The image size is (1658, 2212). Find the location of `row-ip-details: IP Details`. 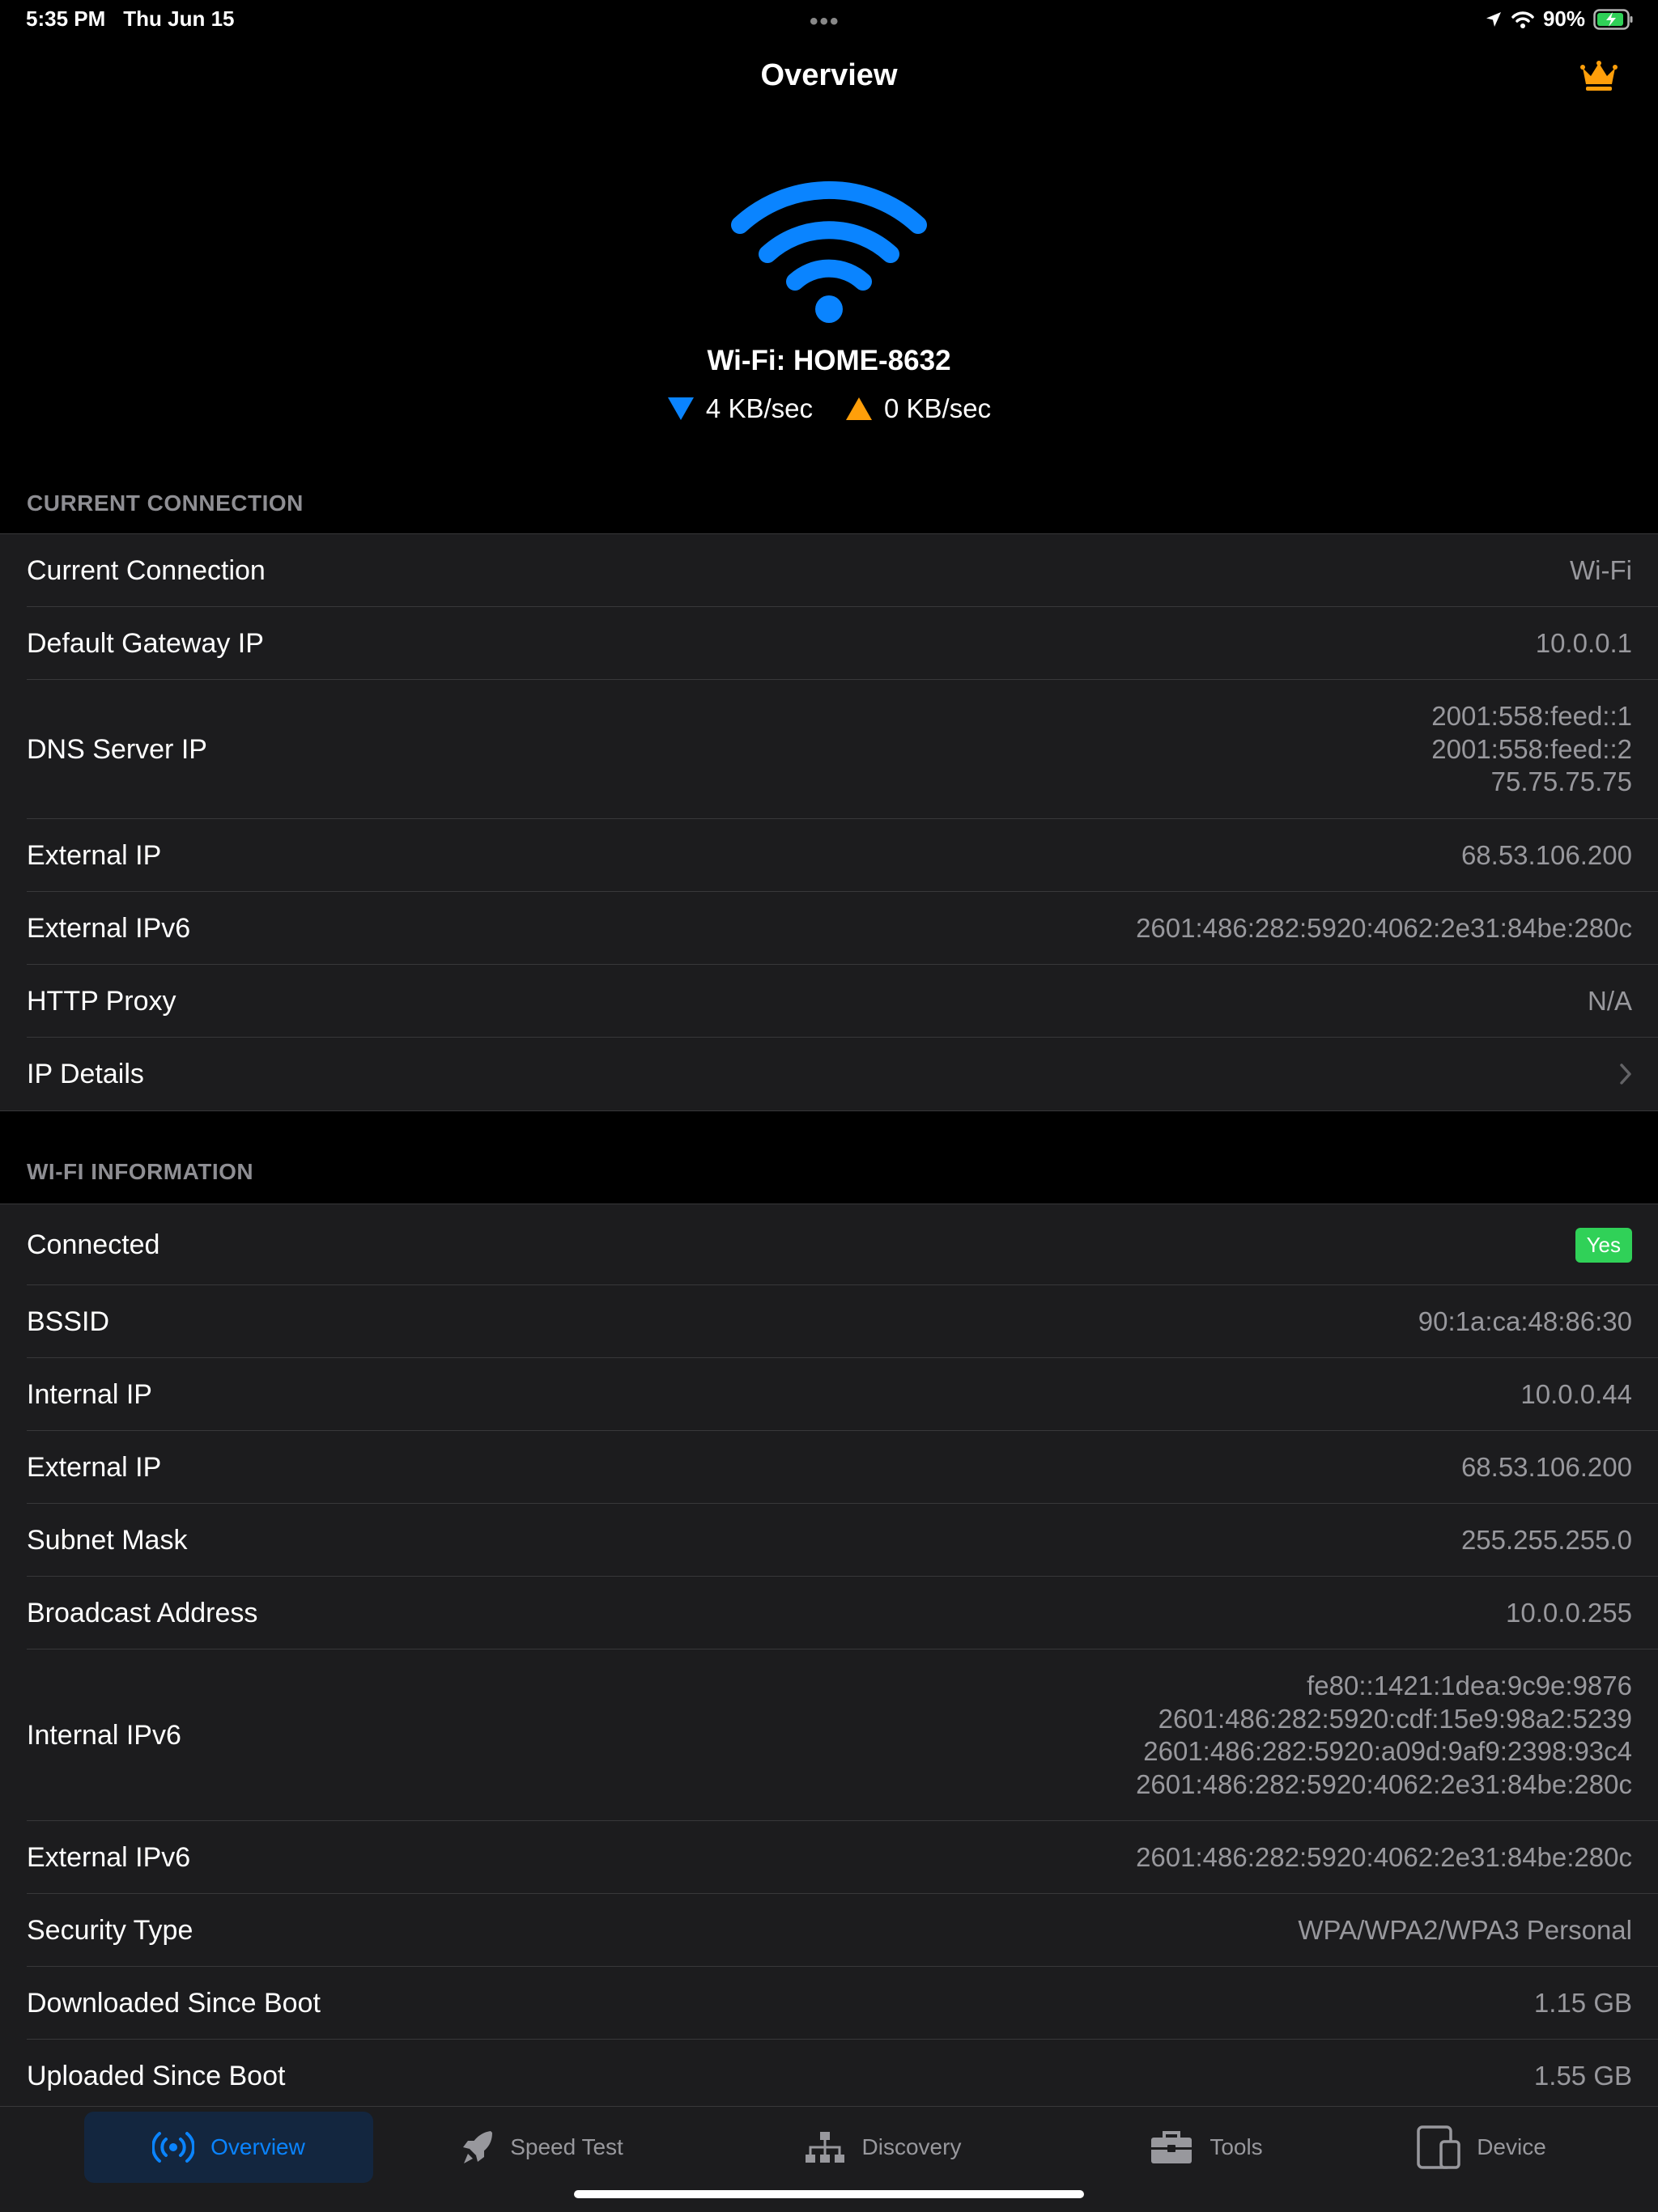

row-ip-details: IP Details is located at coordinates (829, 1074).